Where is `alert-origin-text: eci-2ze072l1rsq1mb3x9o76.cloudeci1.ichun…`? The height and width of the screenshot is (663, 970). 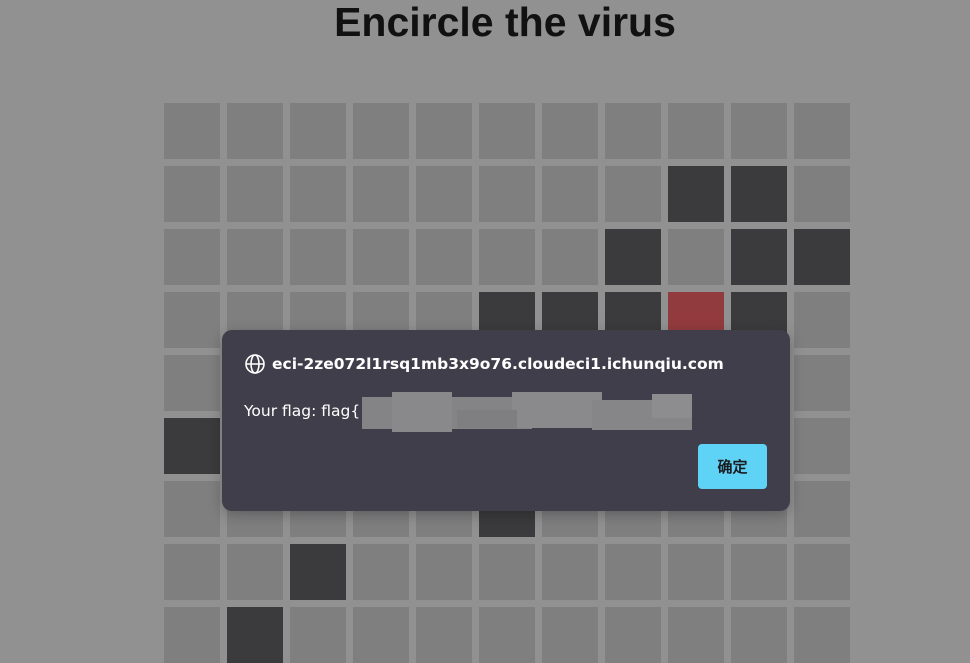 alert-origin-text: eci-2ze072l1rsq1mb3x9o76.cloudeci1.ichun… is located at coordinates (498, 364).